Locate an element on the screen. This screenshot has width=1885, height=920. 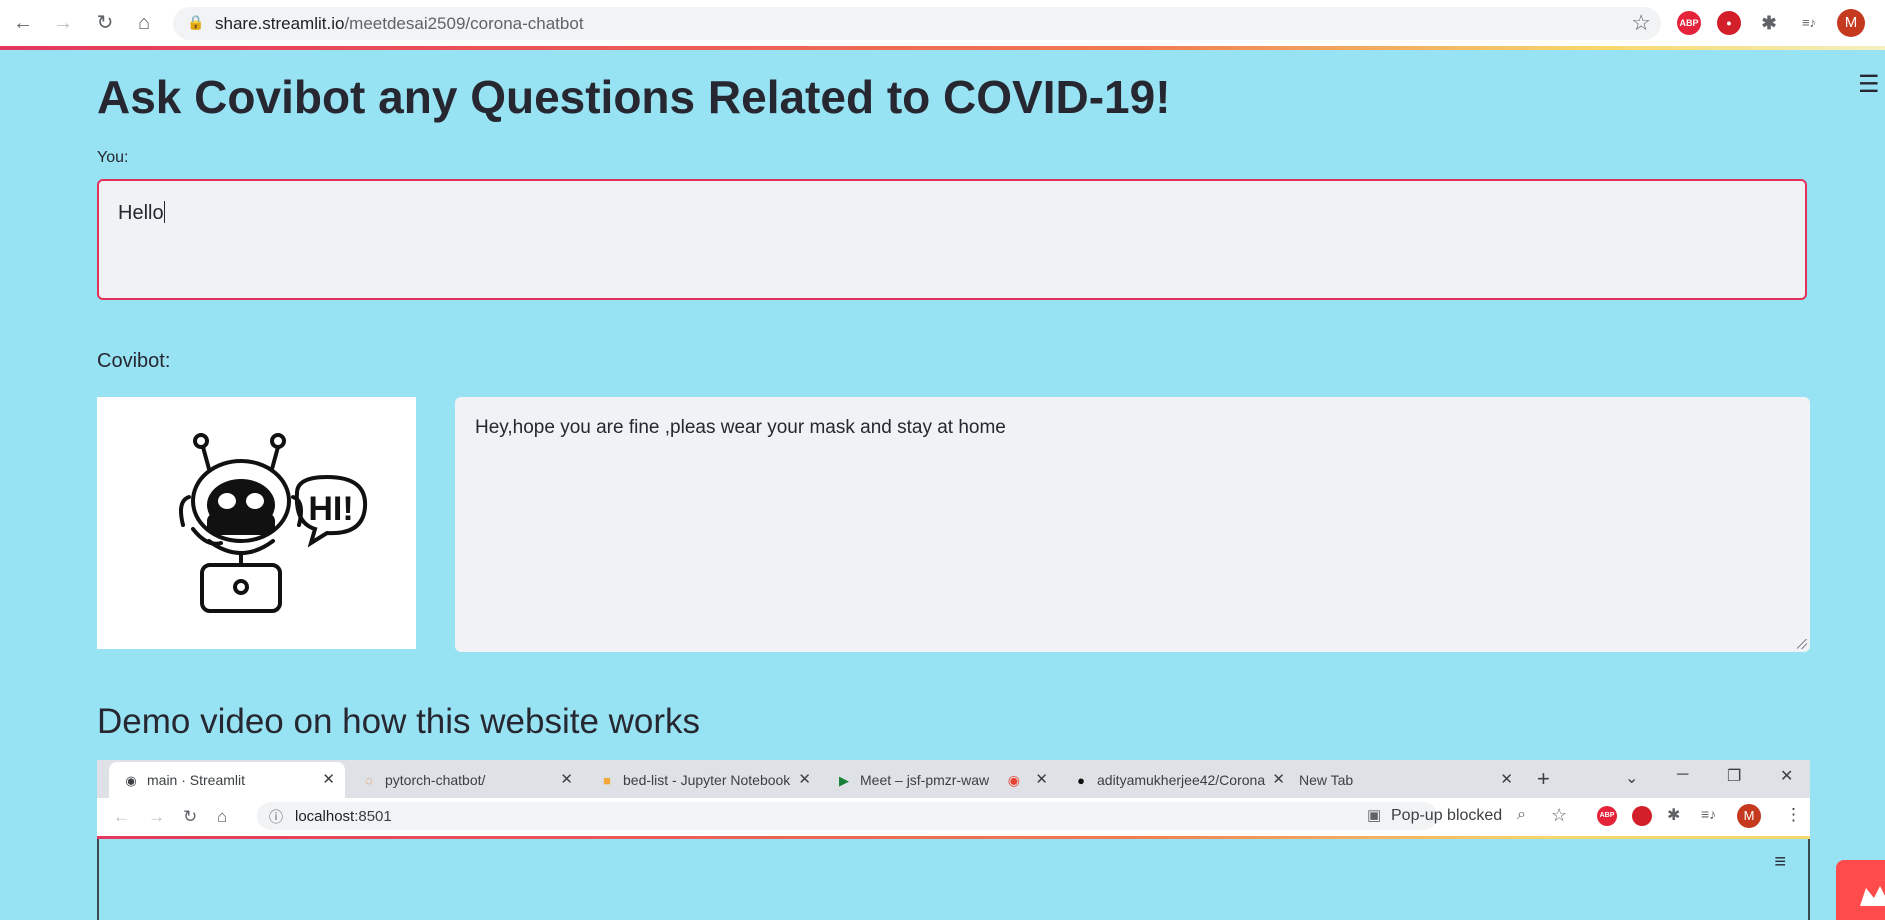
profile-avatar: M is located at coordinates (1851, 23).